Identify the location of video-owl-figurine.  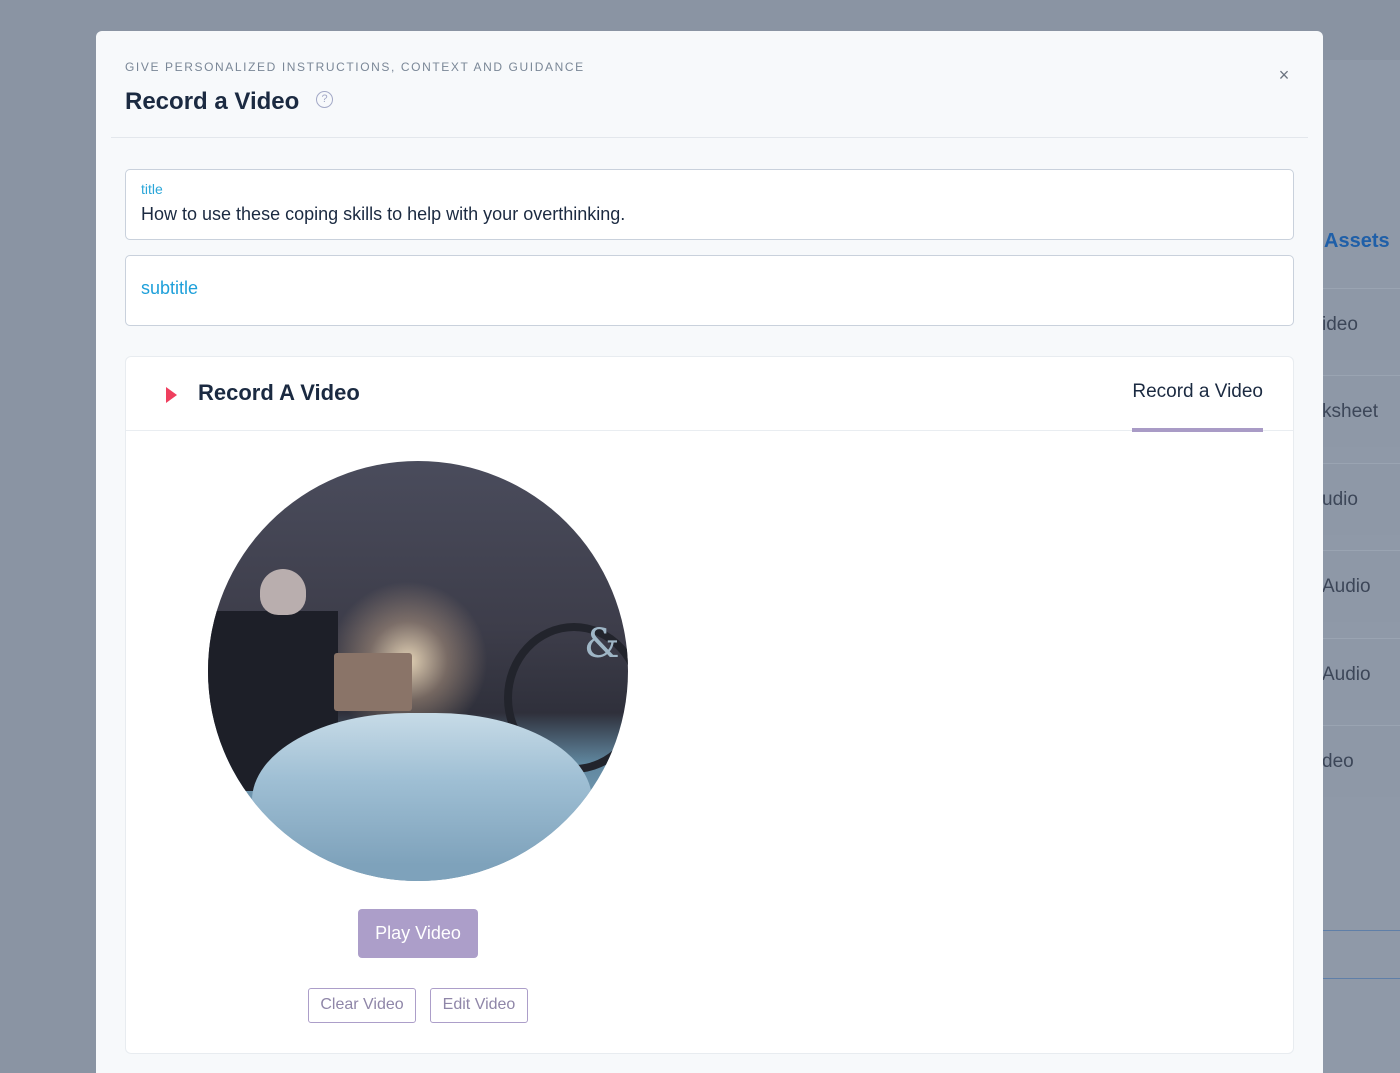
(283, 592).